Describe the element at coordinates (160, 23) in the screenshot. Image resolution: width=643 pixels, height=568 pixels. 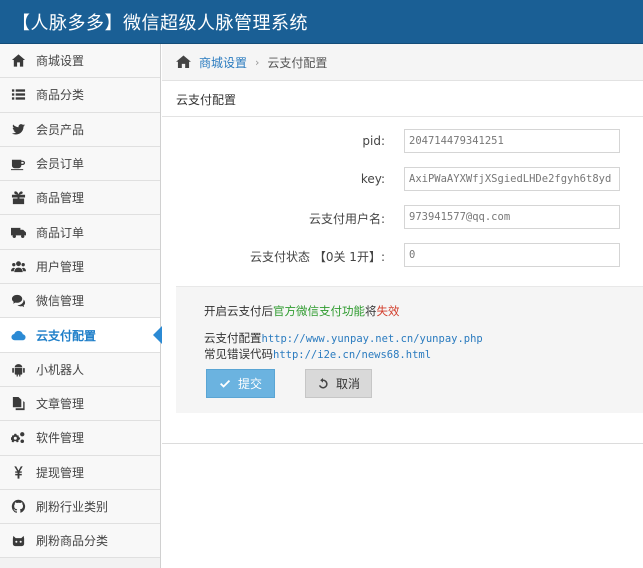
I see `app-title: 【人脉多多】微信超级人脉管理系统` at that location.